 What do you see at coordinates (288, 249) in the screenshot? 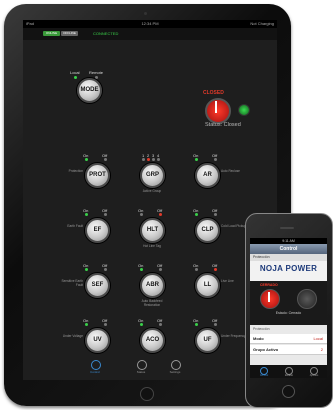
I see `iphone-nav-title: Control` at bounding box center [288, 249].